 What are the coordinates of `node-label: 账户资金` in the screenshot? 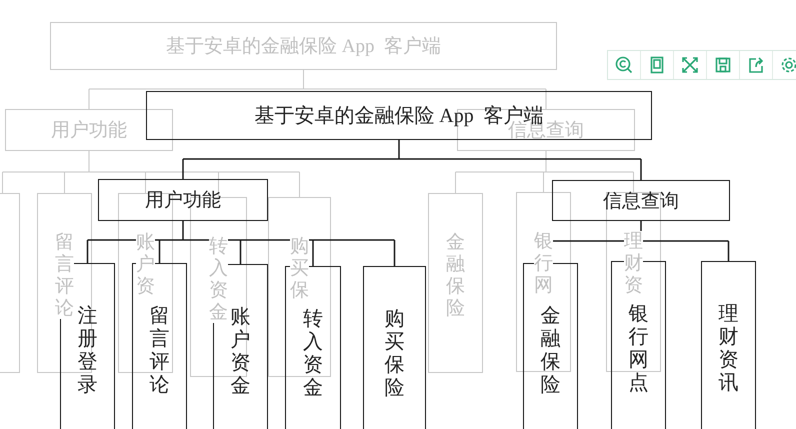 It's located at (240, 351).